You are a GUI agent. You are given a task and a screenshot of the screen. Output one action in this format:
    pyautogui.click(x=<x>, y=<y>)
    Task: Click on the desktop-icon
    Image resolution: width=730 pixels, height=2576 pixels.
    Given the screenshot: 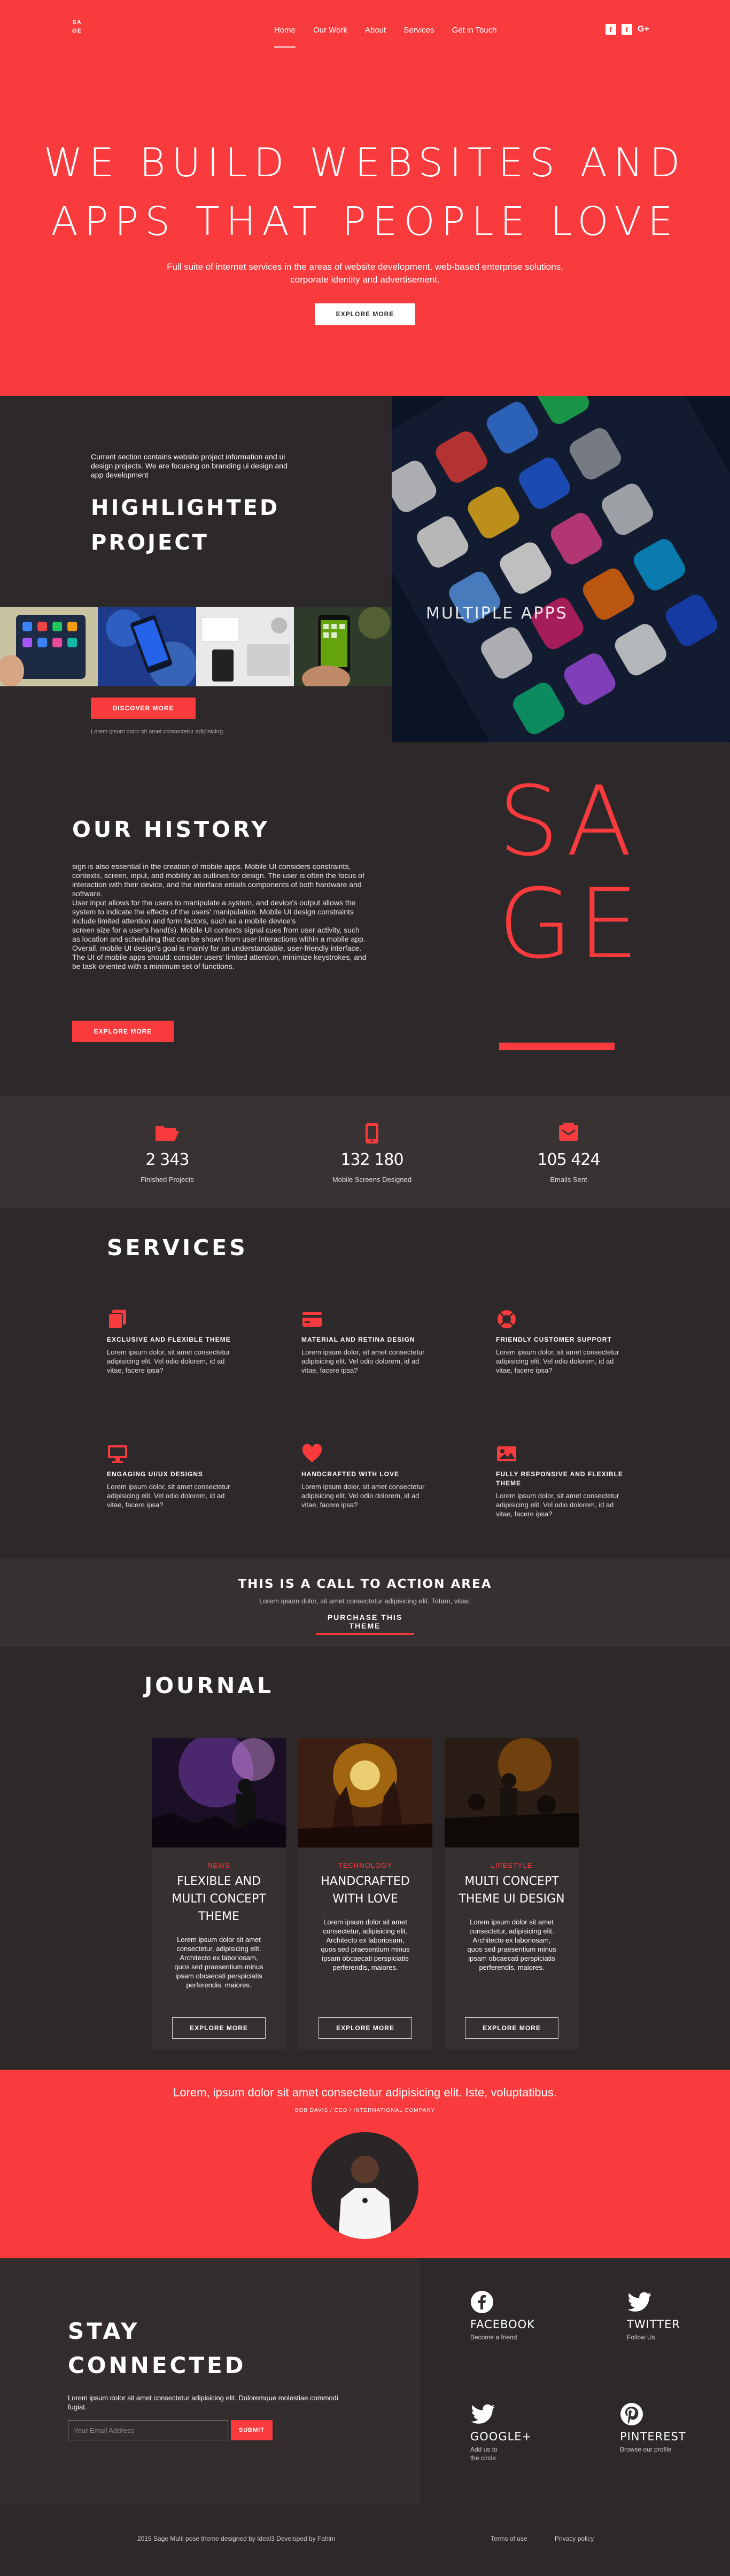 What is the action you would take?
    pyautogui.click(x=117, y=1454)
    